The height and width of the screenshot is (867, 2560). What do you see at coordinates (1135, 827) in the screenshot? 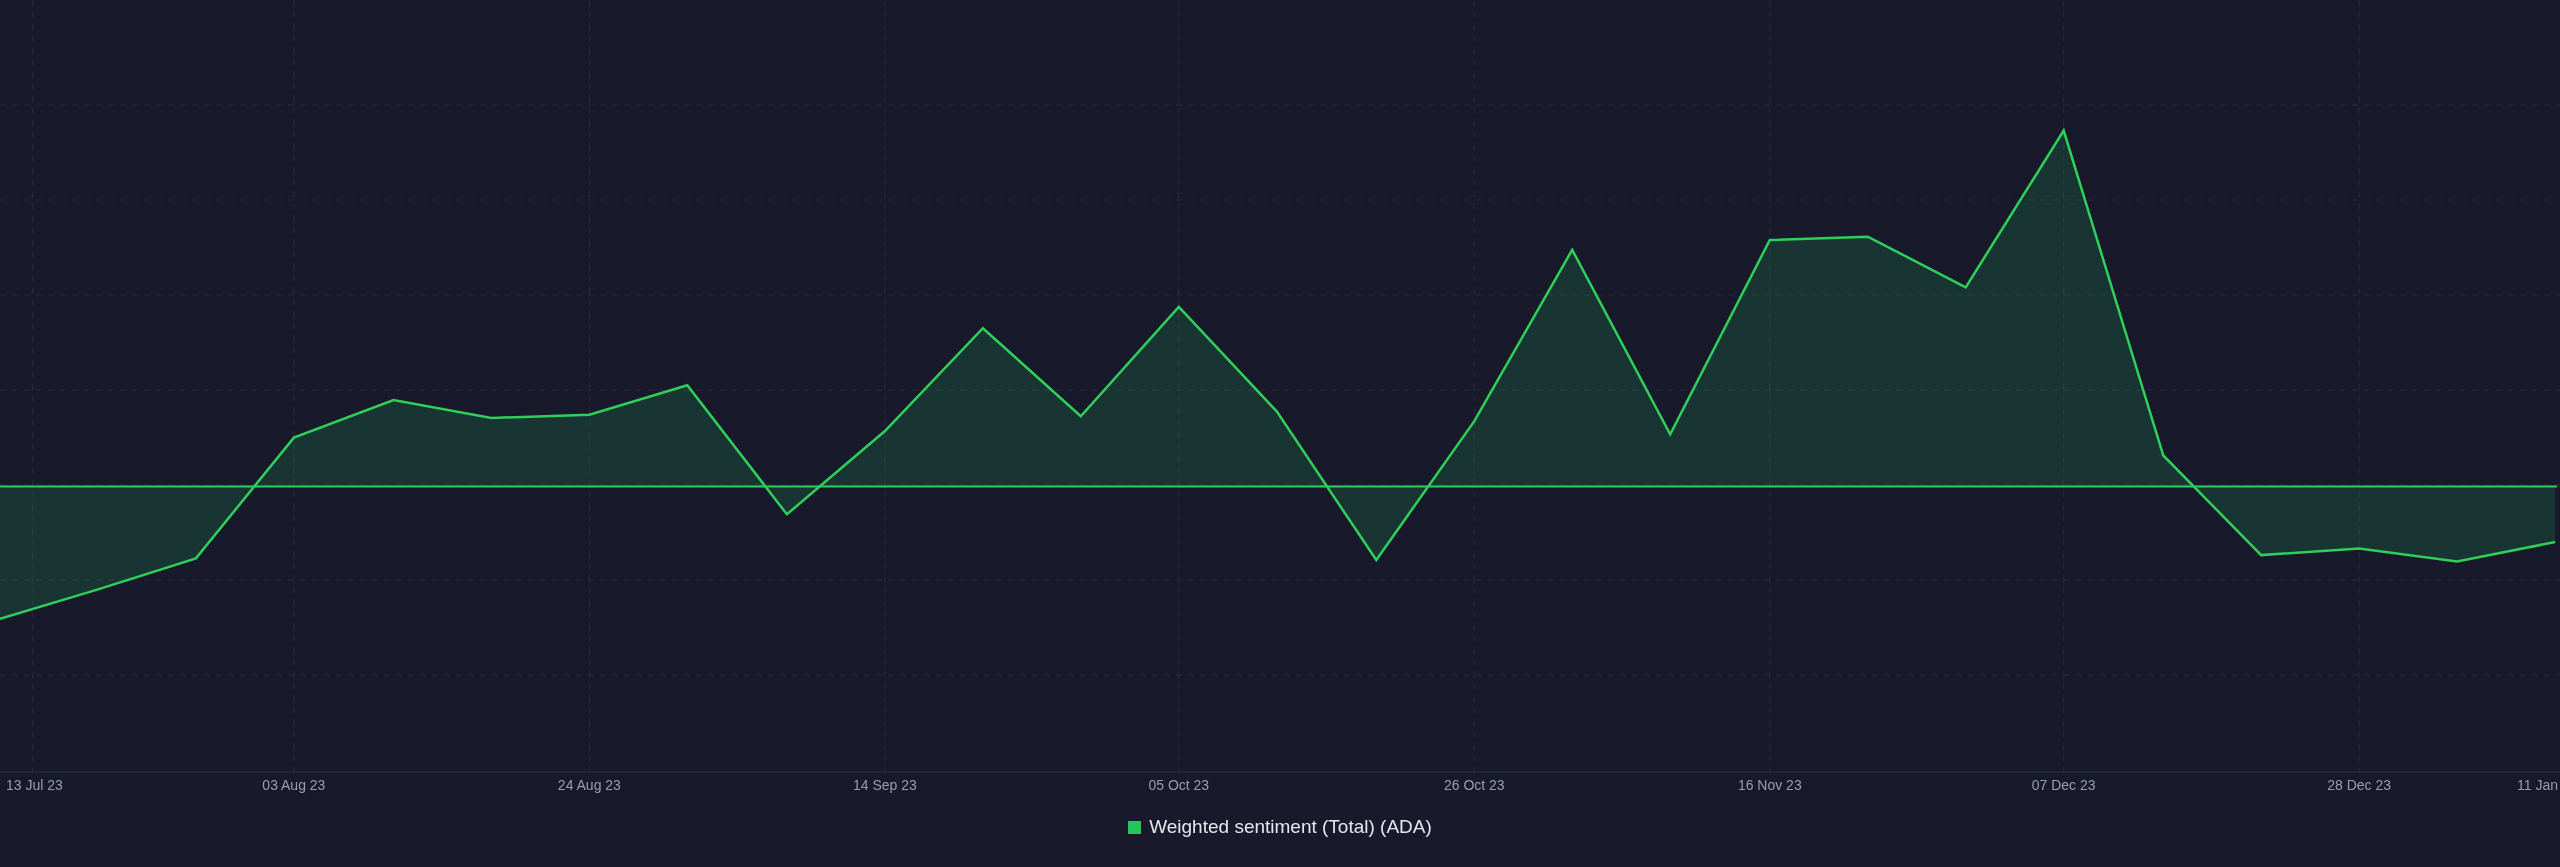
I see `legend-swatch-icon` at bounding box center [1135, 827].